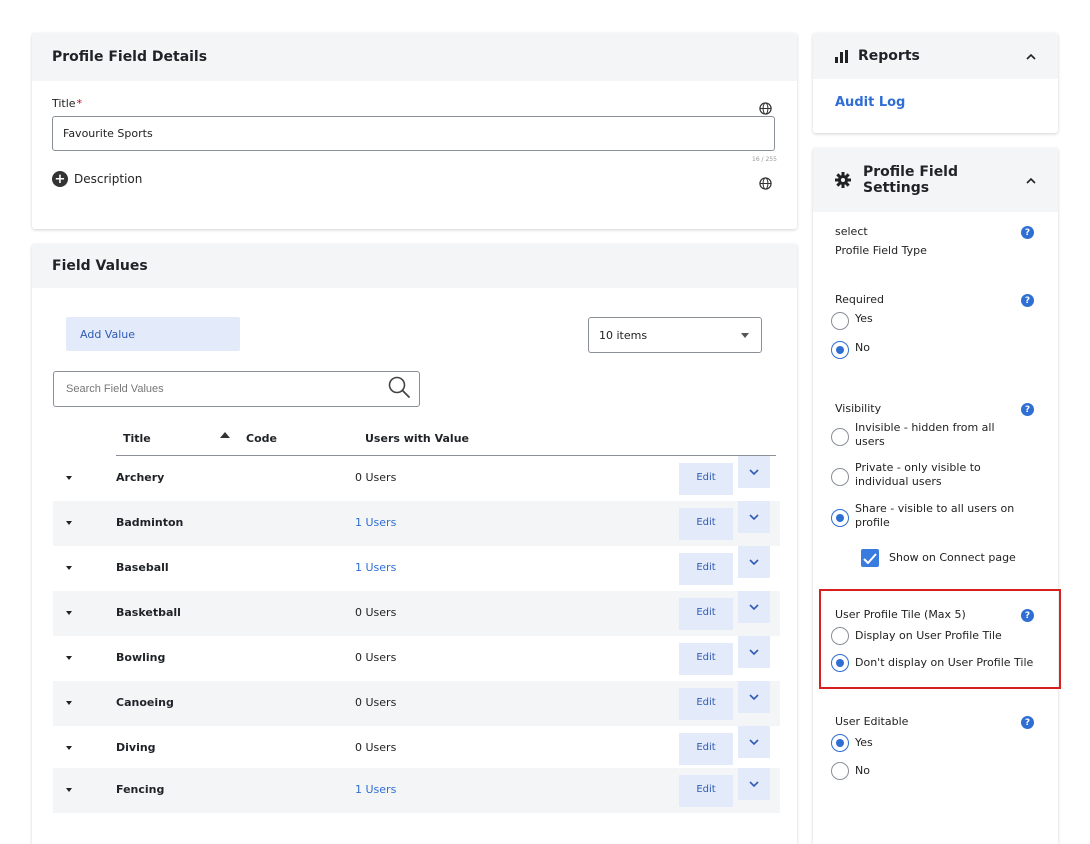  Describe the element at coordinates (922, 516) in the screenshot. I see `visibility-share-option: Share - visible to all users on profile` at that location.